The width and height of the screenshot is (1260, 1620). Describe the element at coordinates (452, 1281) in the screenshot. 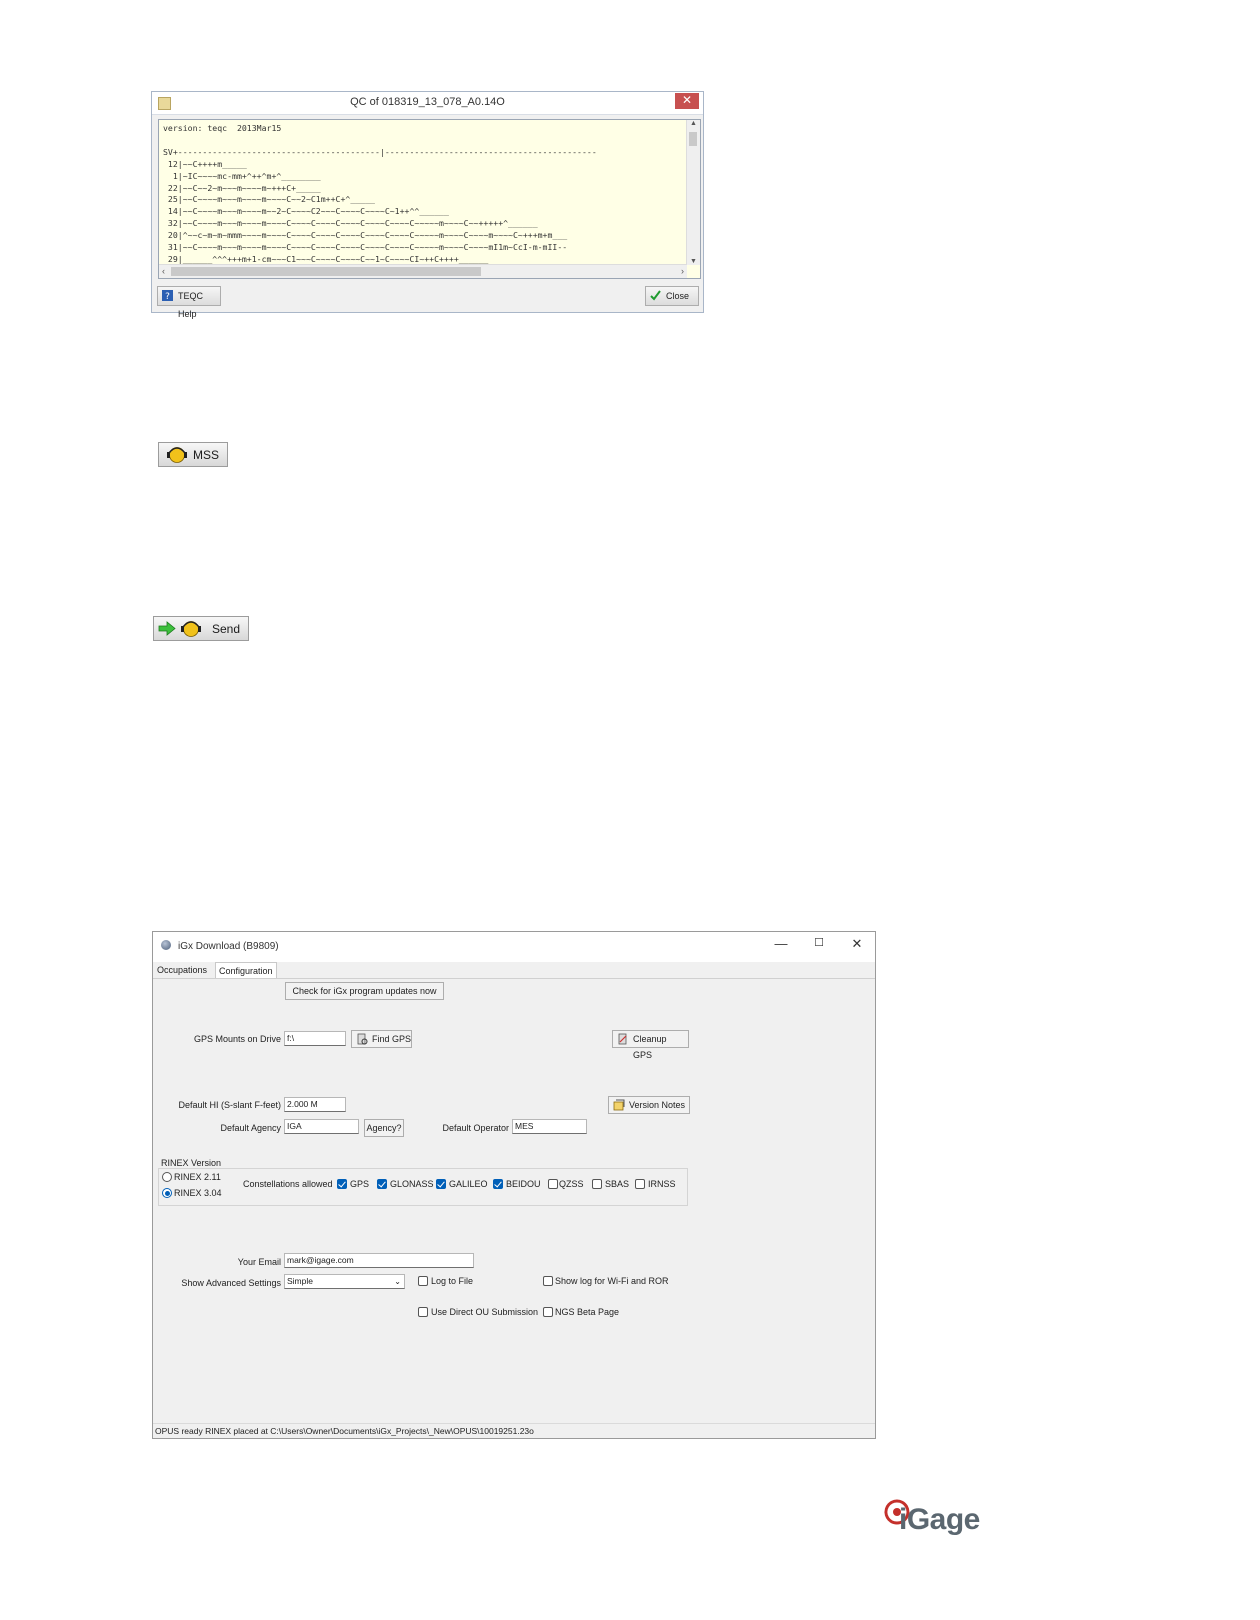

I see `log-to-file-label: Log to File` at that location.